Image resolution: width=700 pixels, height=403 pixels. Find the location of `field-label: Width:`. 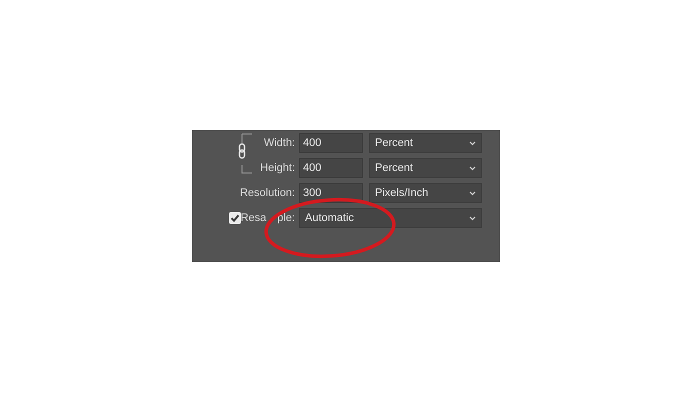

field-label: Width: is located at coordinates (280, 143).